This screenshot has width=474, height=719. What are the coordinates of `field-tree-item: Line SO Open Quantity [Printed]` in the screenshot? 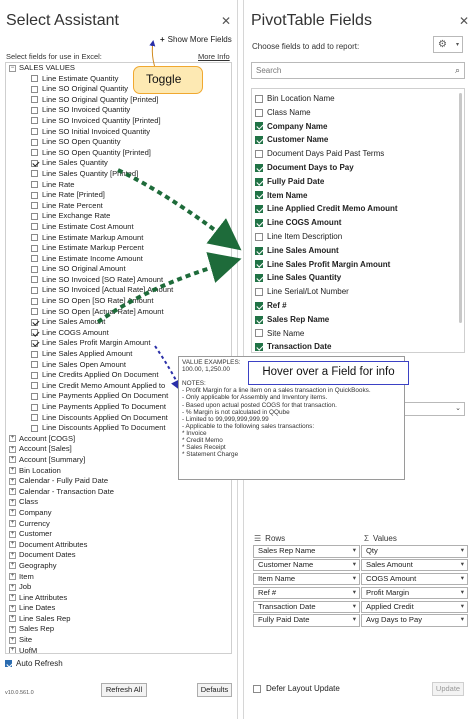 It's located at (118, 153).